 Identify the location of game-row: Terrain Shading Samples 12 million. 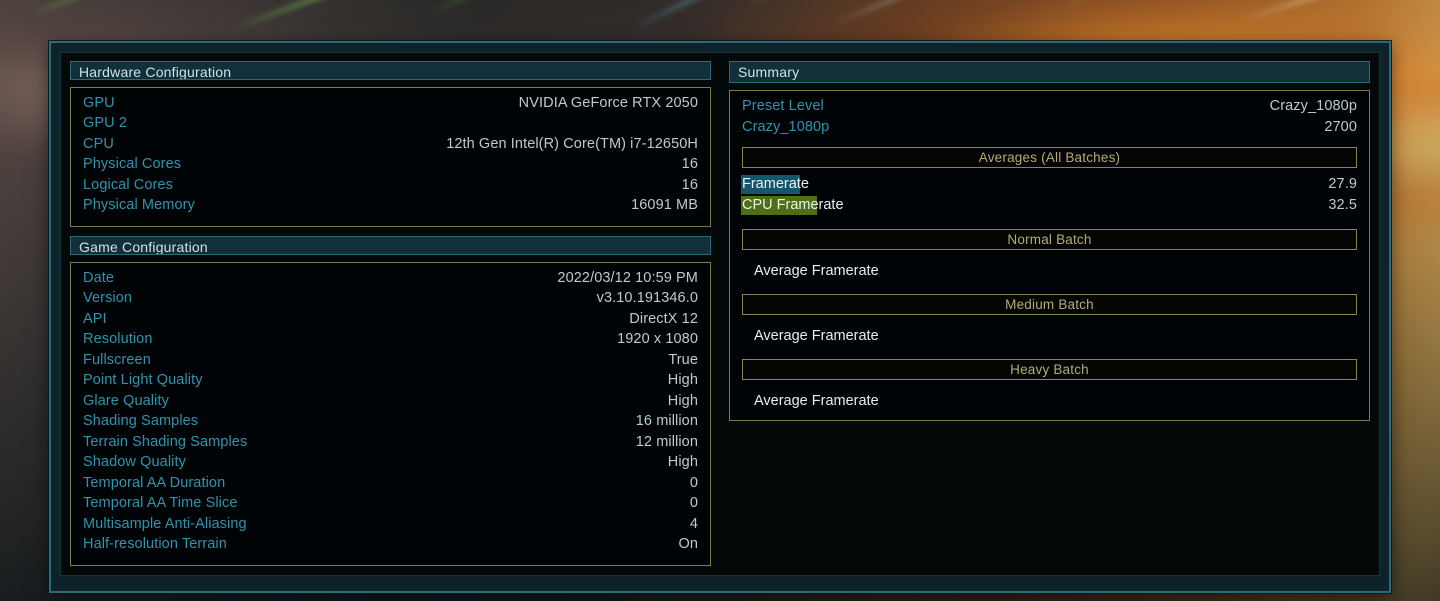
(390, 444).